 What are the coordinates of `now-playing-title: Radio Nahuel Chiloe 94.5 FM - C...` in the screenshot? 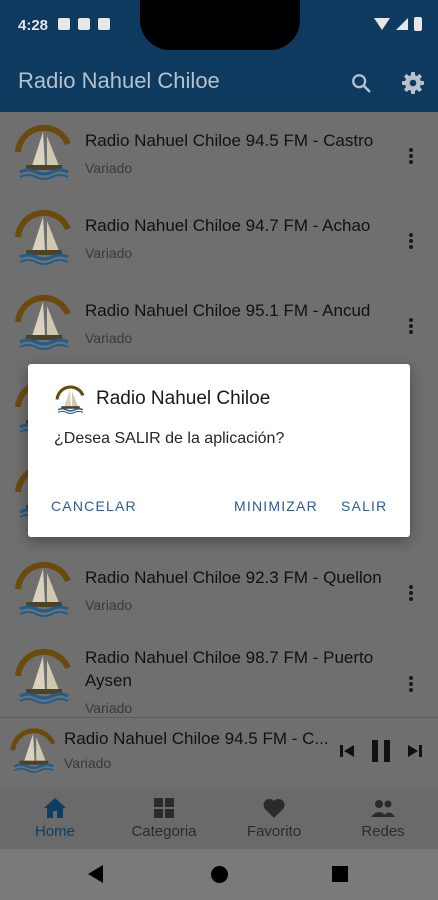 It's located at (196, 738).